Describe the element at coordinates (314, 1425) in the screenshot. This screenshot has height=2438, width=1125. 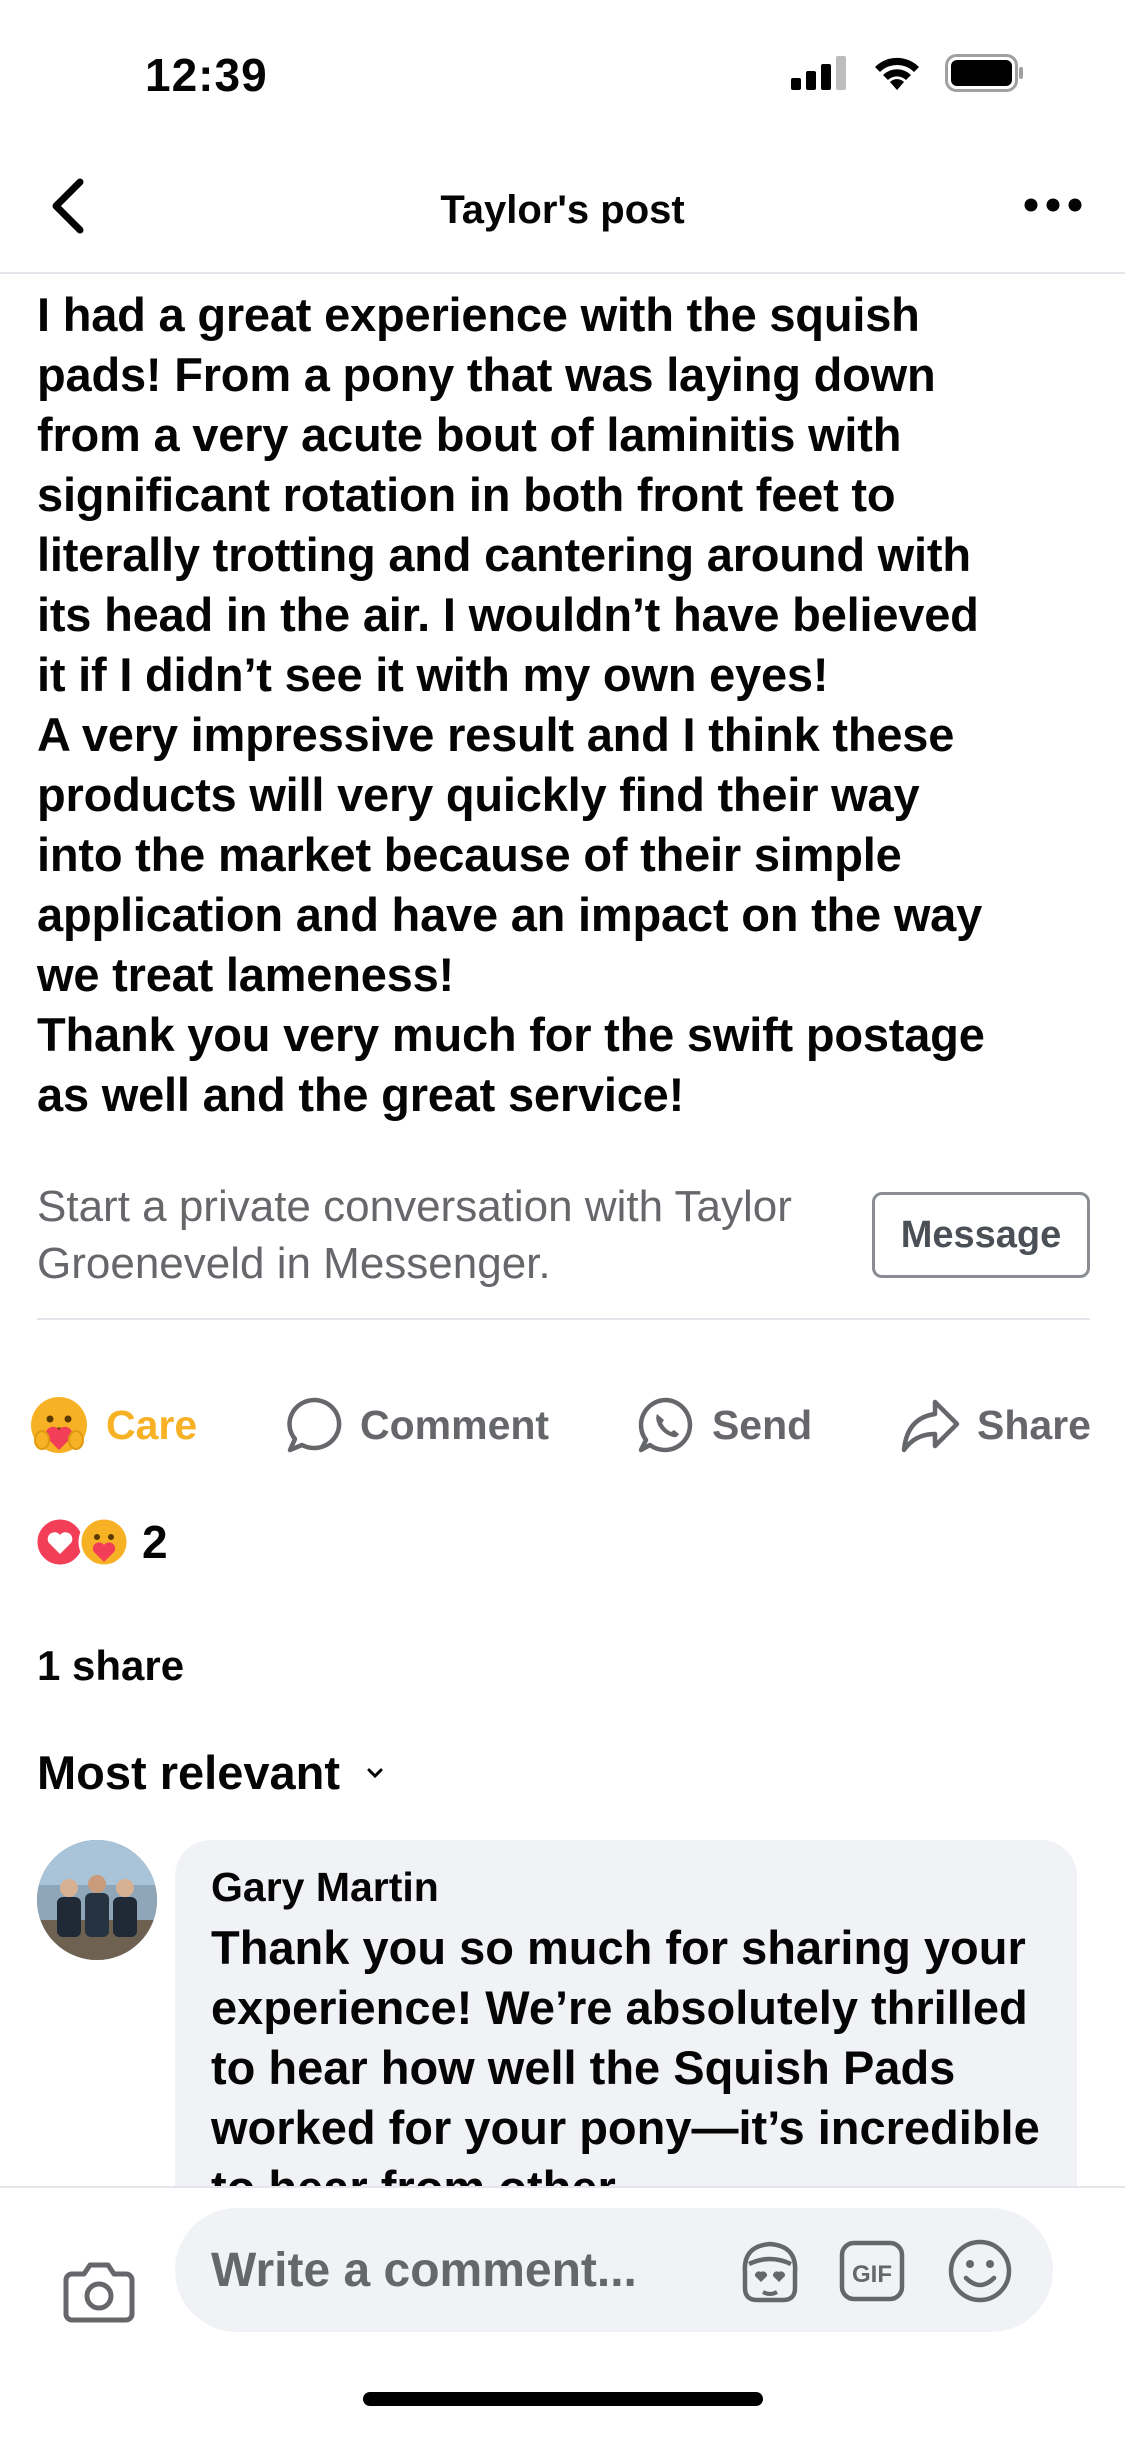
I see `comment-bubble-icon` at that location.